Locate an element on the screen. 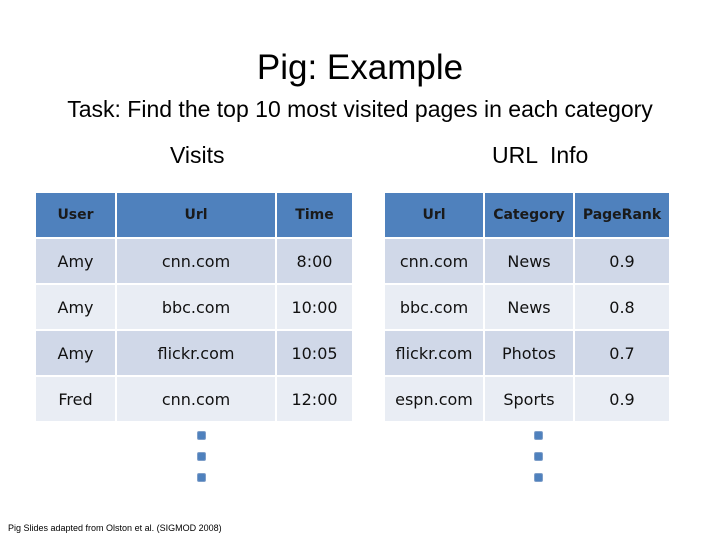 The height and width of the screenshot is (540, 720). cell-category: Sports is located at coordinates (529, 399).